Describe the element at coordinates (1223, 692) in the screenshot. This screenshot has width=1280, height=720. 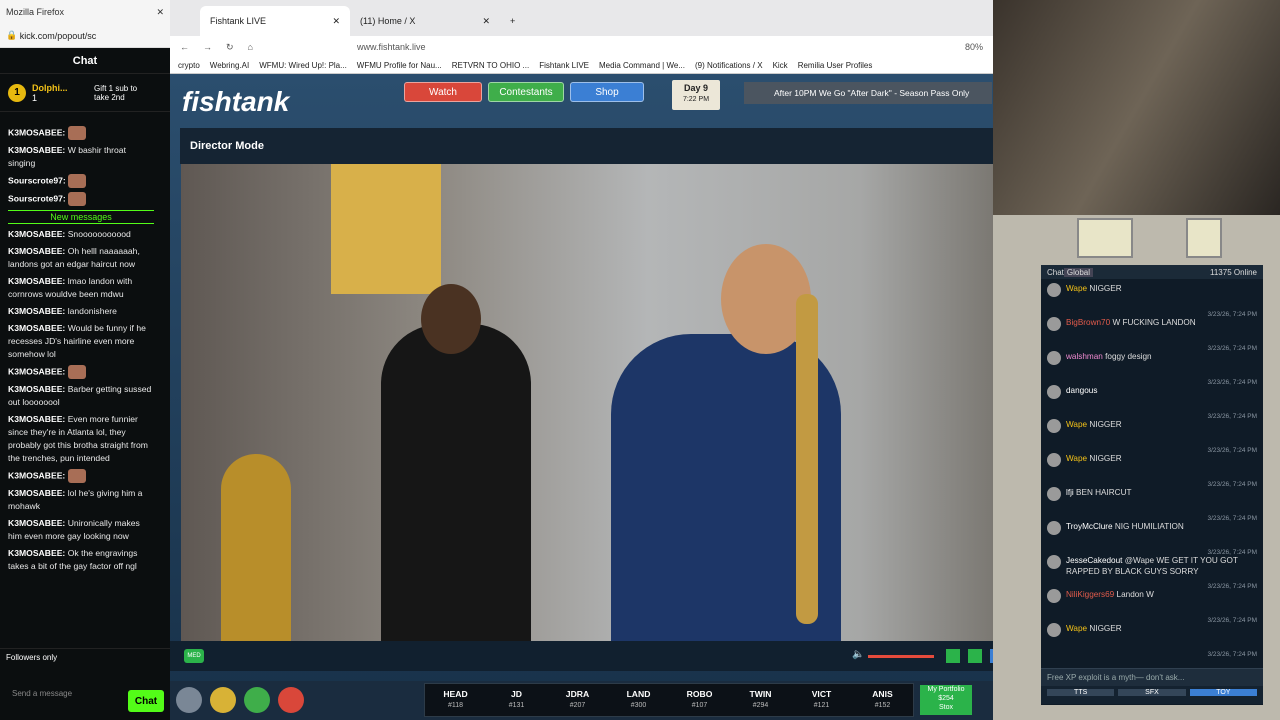
I see `toy-button: TOY` at that location.